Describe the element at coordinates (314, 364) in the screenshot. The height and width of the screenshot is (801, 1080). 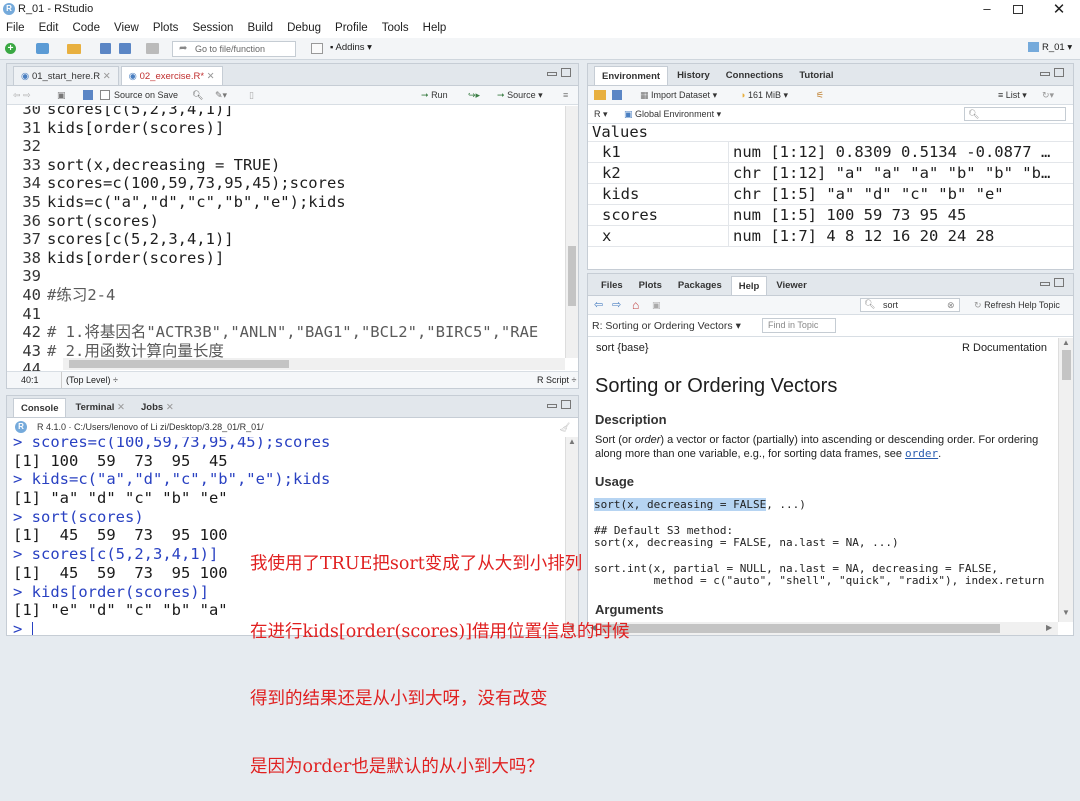
I see `editor-hscroll` at that location.